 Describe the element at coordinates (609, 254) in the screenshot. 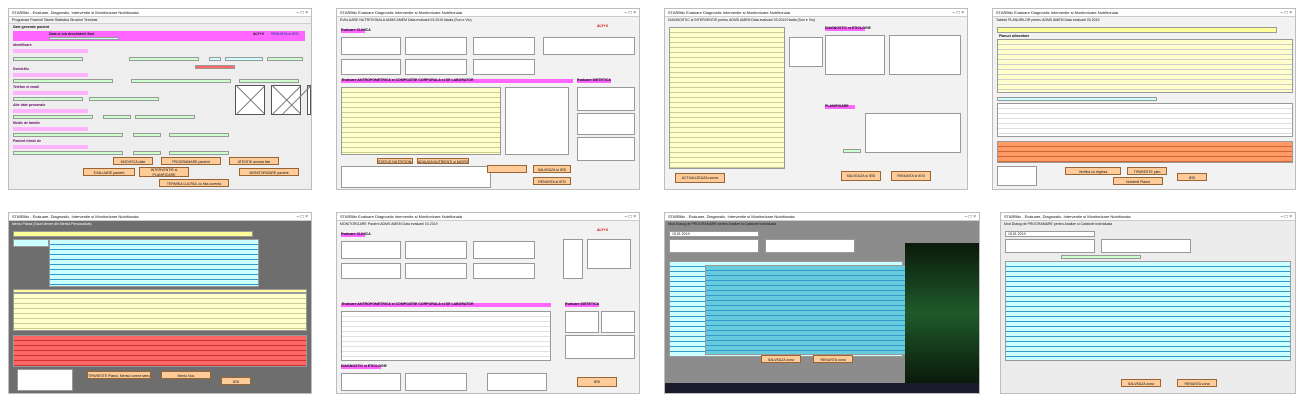

I see `calendar` at that location.